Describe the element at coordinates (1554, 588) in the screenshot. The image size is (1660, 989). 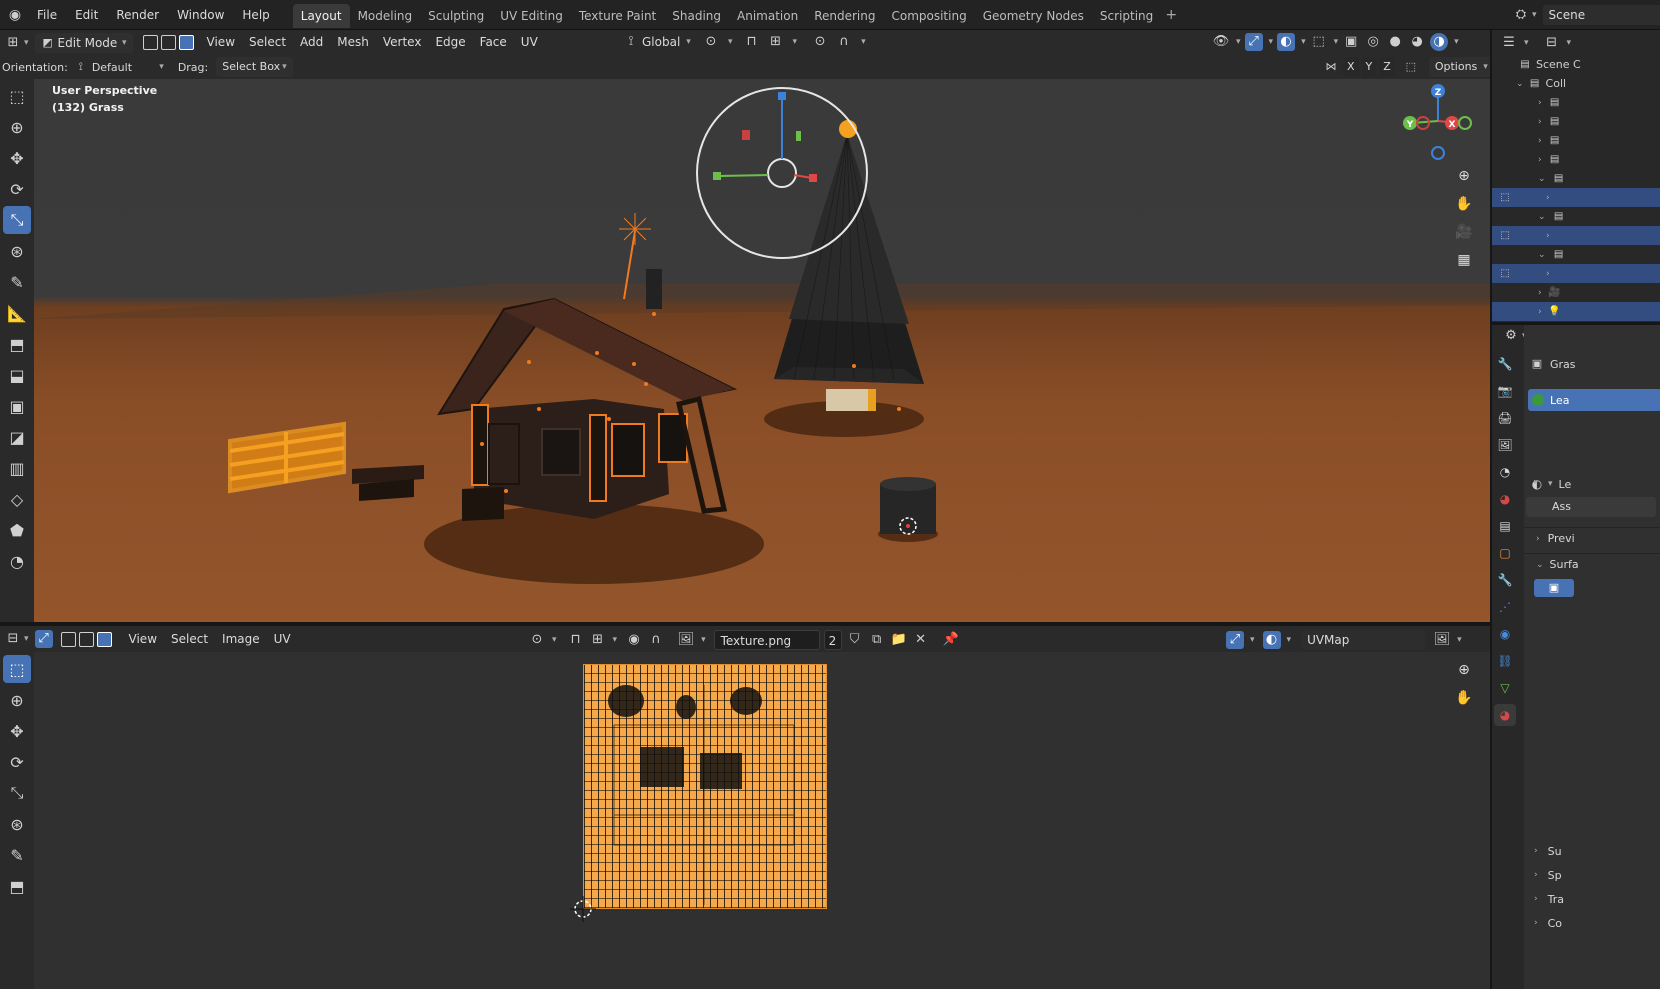
I see `surface-shader-button: ▣` at that location.